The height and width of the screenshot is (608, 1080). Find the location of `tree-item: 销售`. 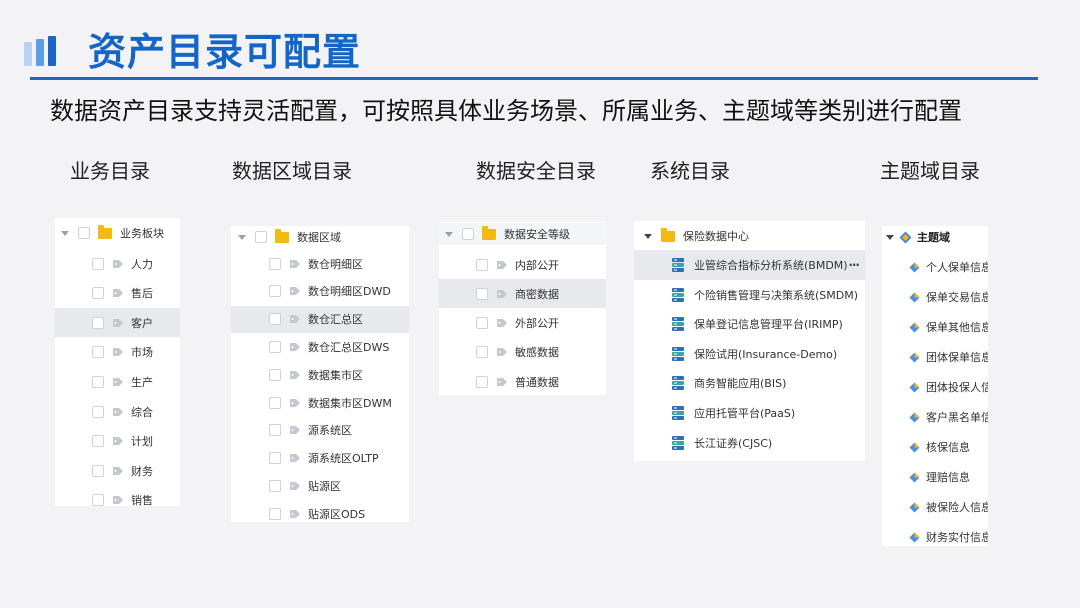

tree-item: 销售 is located at coordinates (117, 496).